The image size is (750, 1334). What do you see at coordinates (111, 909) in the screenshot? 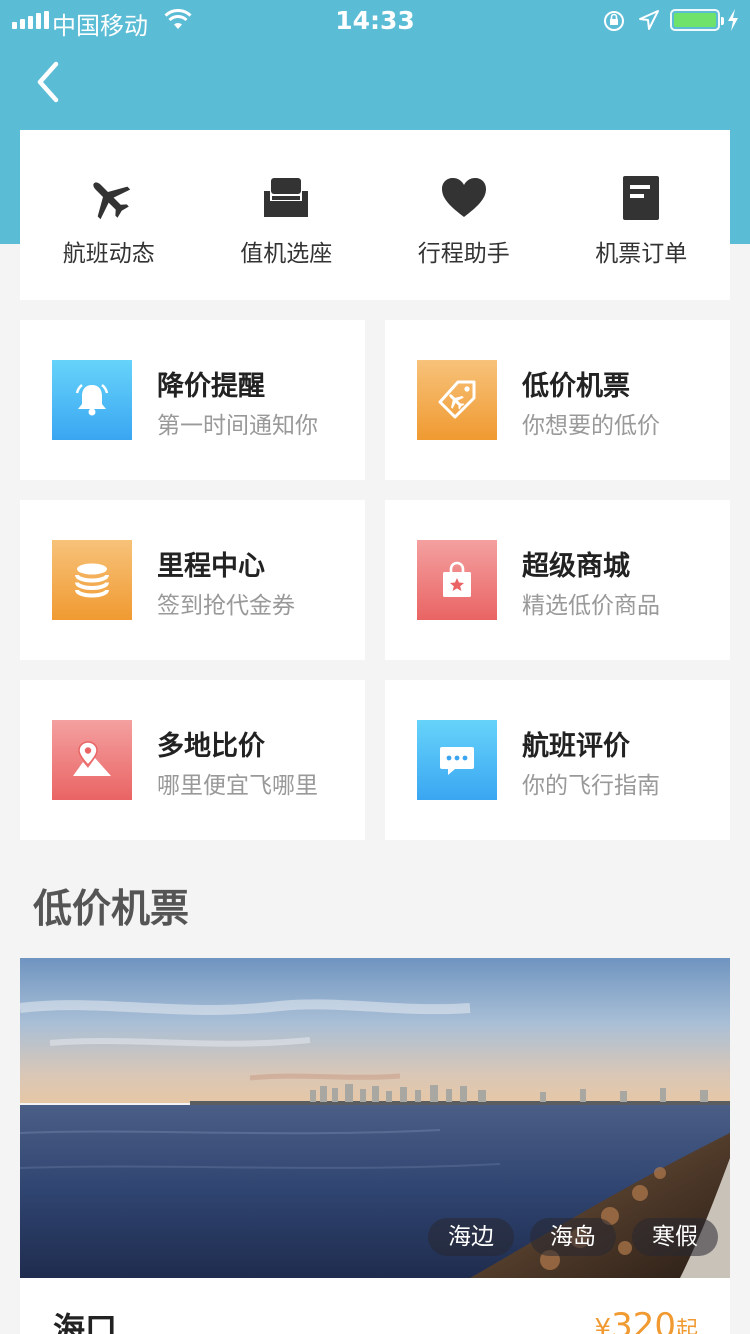
I see `section-title-low-price: 低价机票` at bounding box center [111, 909].